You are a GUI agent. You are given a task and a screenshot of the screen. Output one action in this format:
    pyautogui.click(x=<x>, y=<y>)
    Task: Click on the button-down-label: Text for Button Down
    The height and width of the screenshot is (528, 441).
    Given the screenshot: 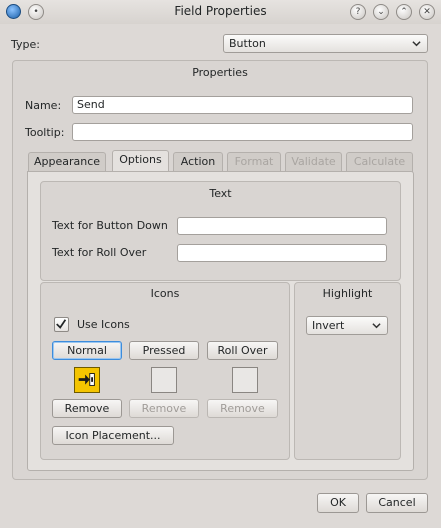 What is the action you would take?
    pyautogui.click(x=110, y=225)
    